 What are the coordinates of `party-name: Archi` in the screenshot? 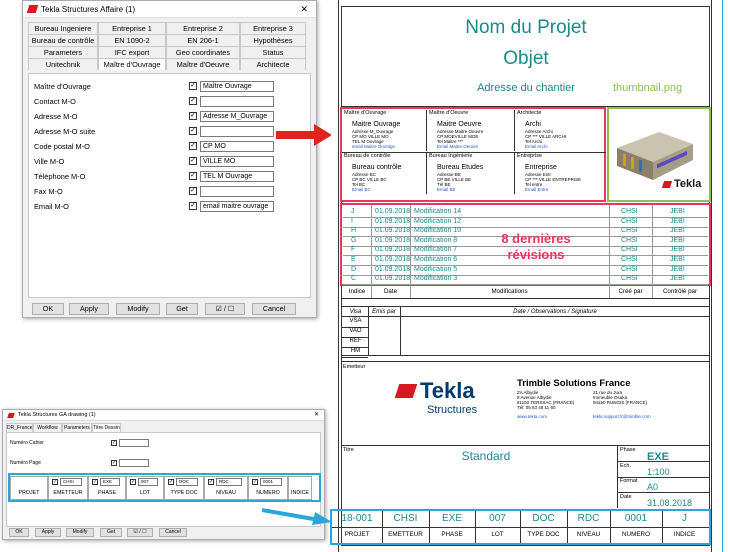 It's located at (533, 124).